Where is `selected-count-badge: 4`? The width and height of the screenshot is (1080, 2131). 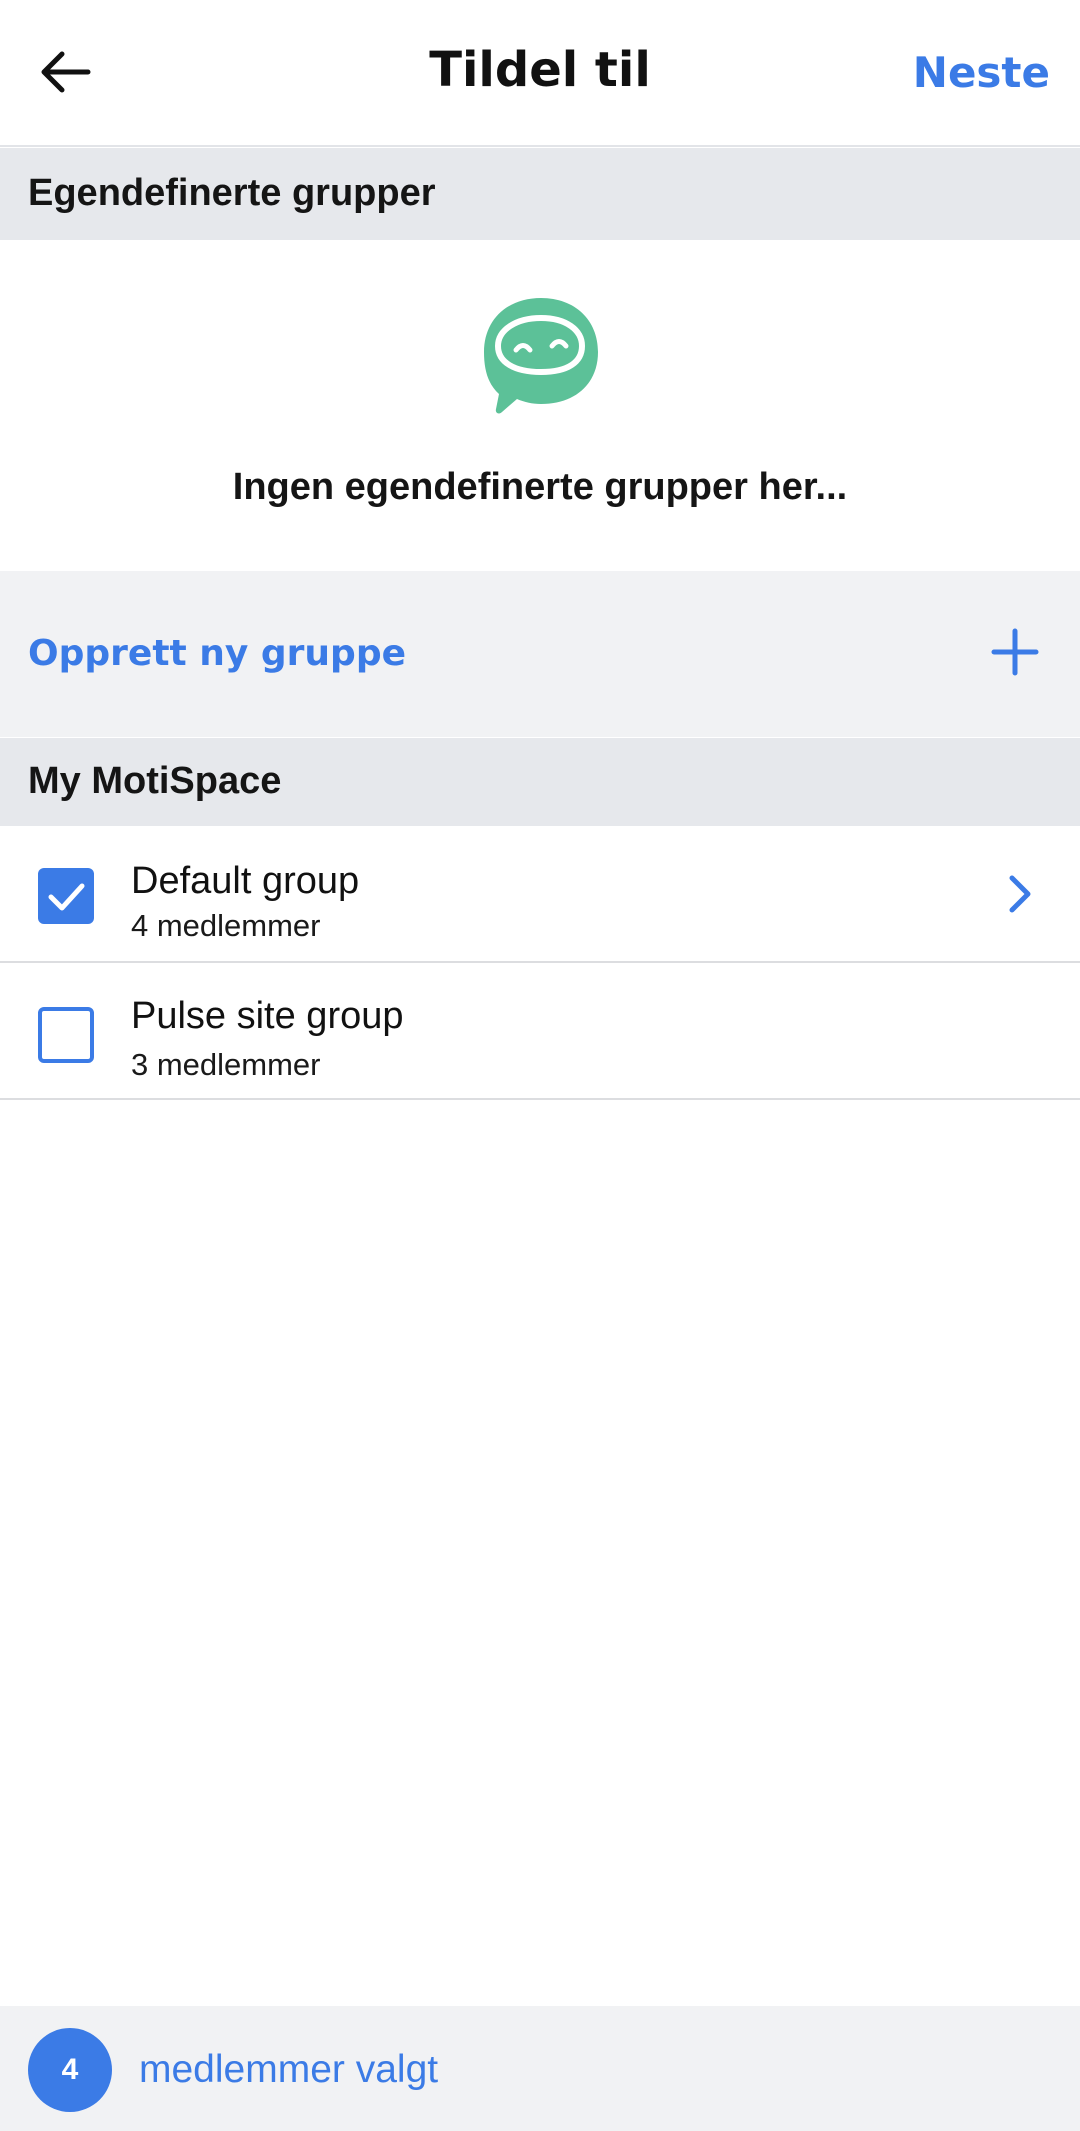
selected-count-badge: 4 is located at coordinates (70, 2070).